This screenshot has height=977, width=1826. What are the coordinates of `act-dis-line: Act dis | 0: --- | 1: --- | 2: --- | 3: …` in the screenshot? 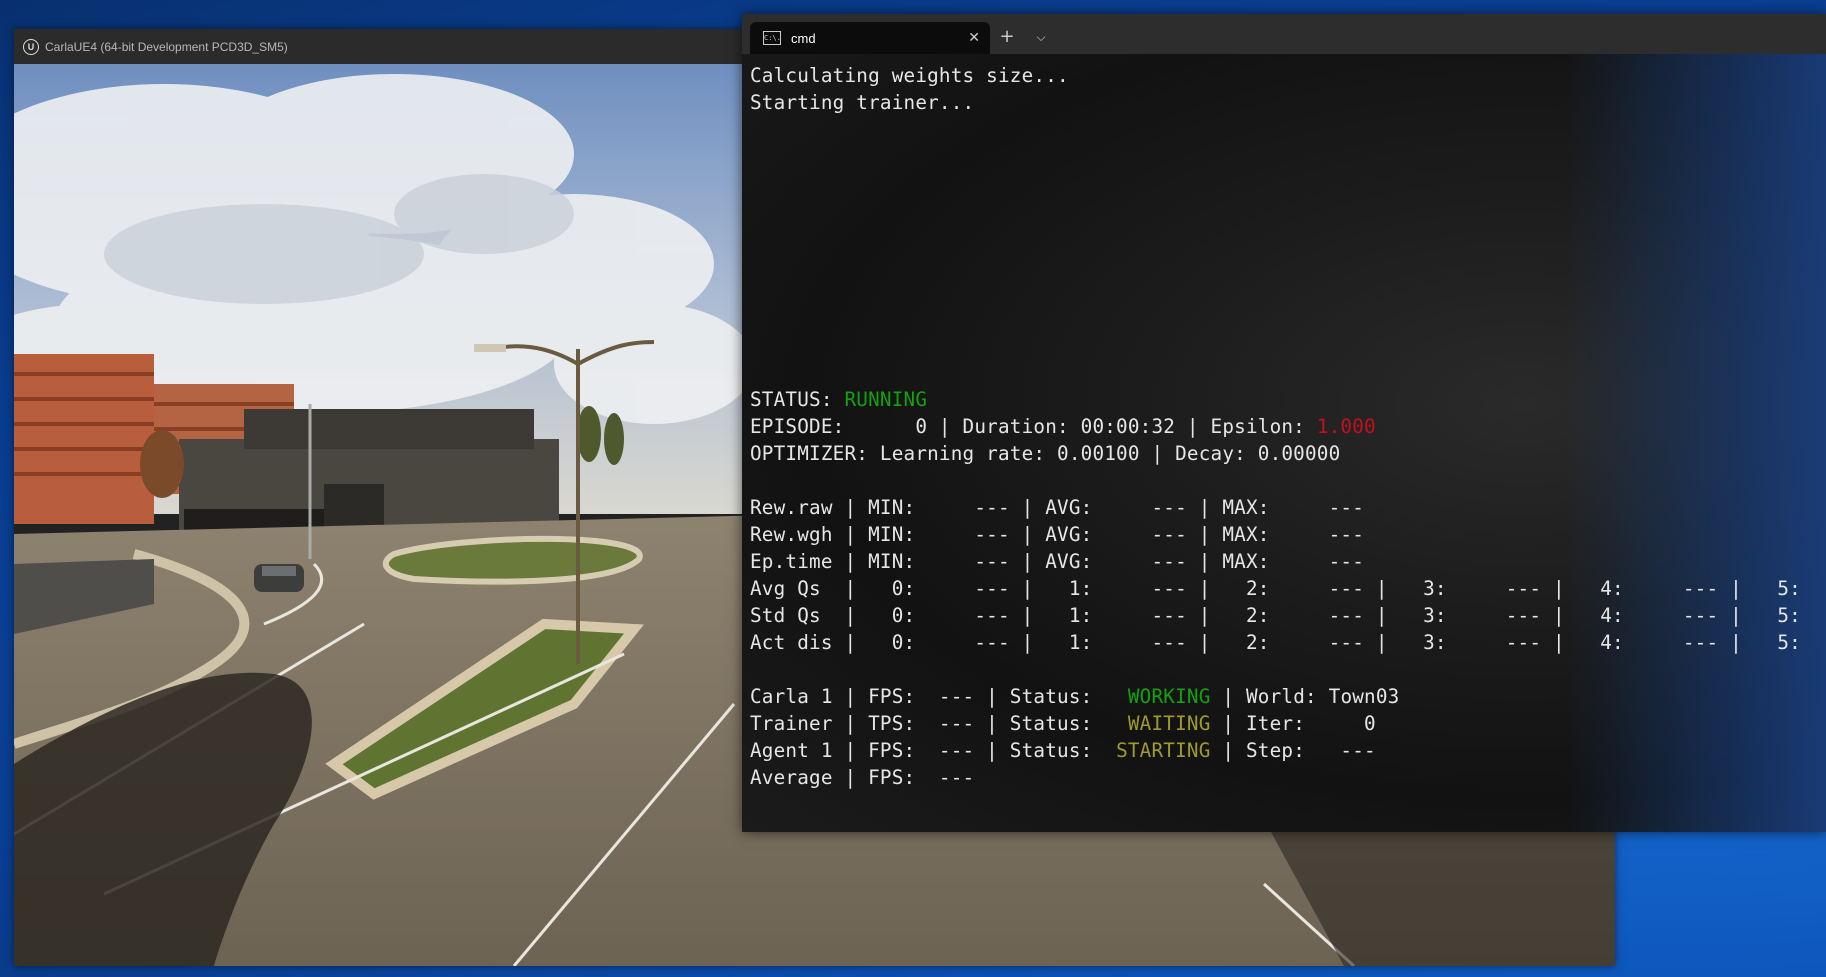 It's located at (1275, 642).